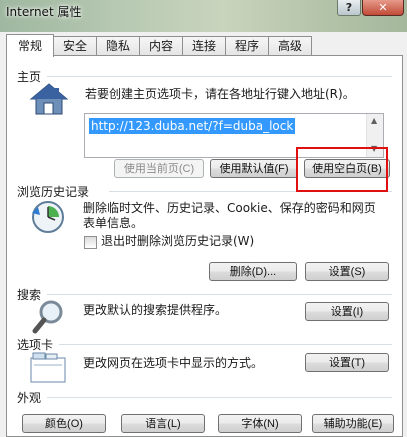 Image resolution: width=407 pixels, height=437 pixels. What do you see at coordinates (53, 192) in the screenshot?
I see `history-section-title: 浏览历史记录` at bounding box center [53, 192].